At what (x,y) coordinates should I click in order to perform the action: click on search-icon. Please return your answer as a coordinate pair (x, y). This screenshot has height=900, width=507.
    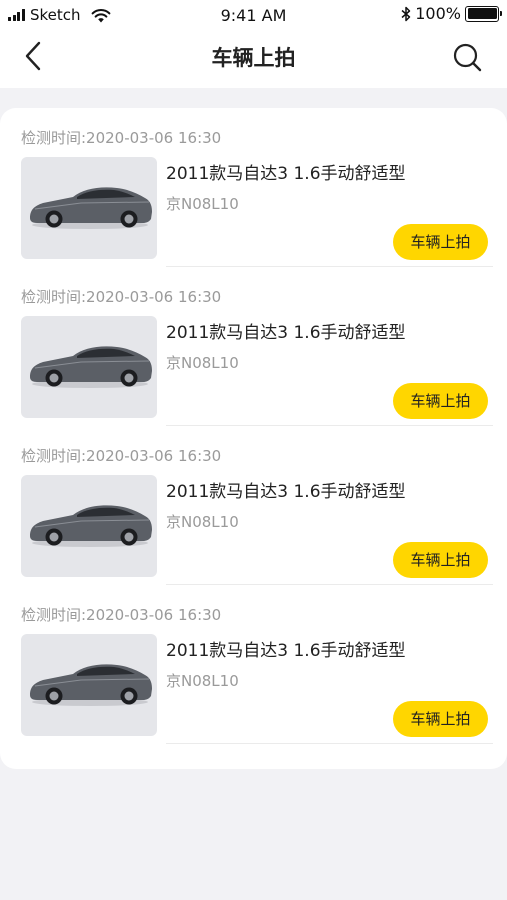
    Looking at the image, I should click on (467, 57).